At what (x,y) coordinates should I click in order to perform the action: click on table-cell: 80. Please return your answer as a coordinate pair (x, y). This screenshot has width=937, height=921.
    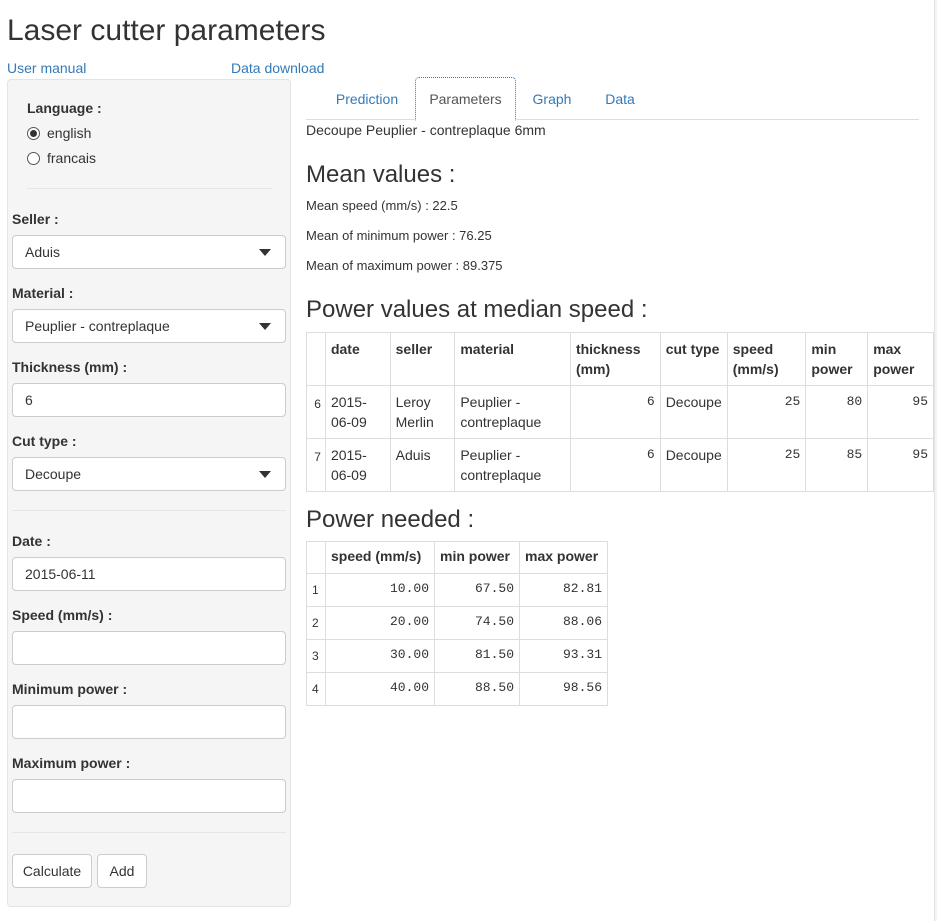
    Looking at the image, I should click on (837, 412).